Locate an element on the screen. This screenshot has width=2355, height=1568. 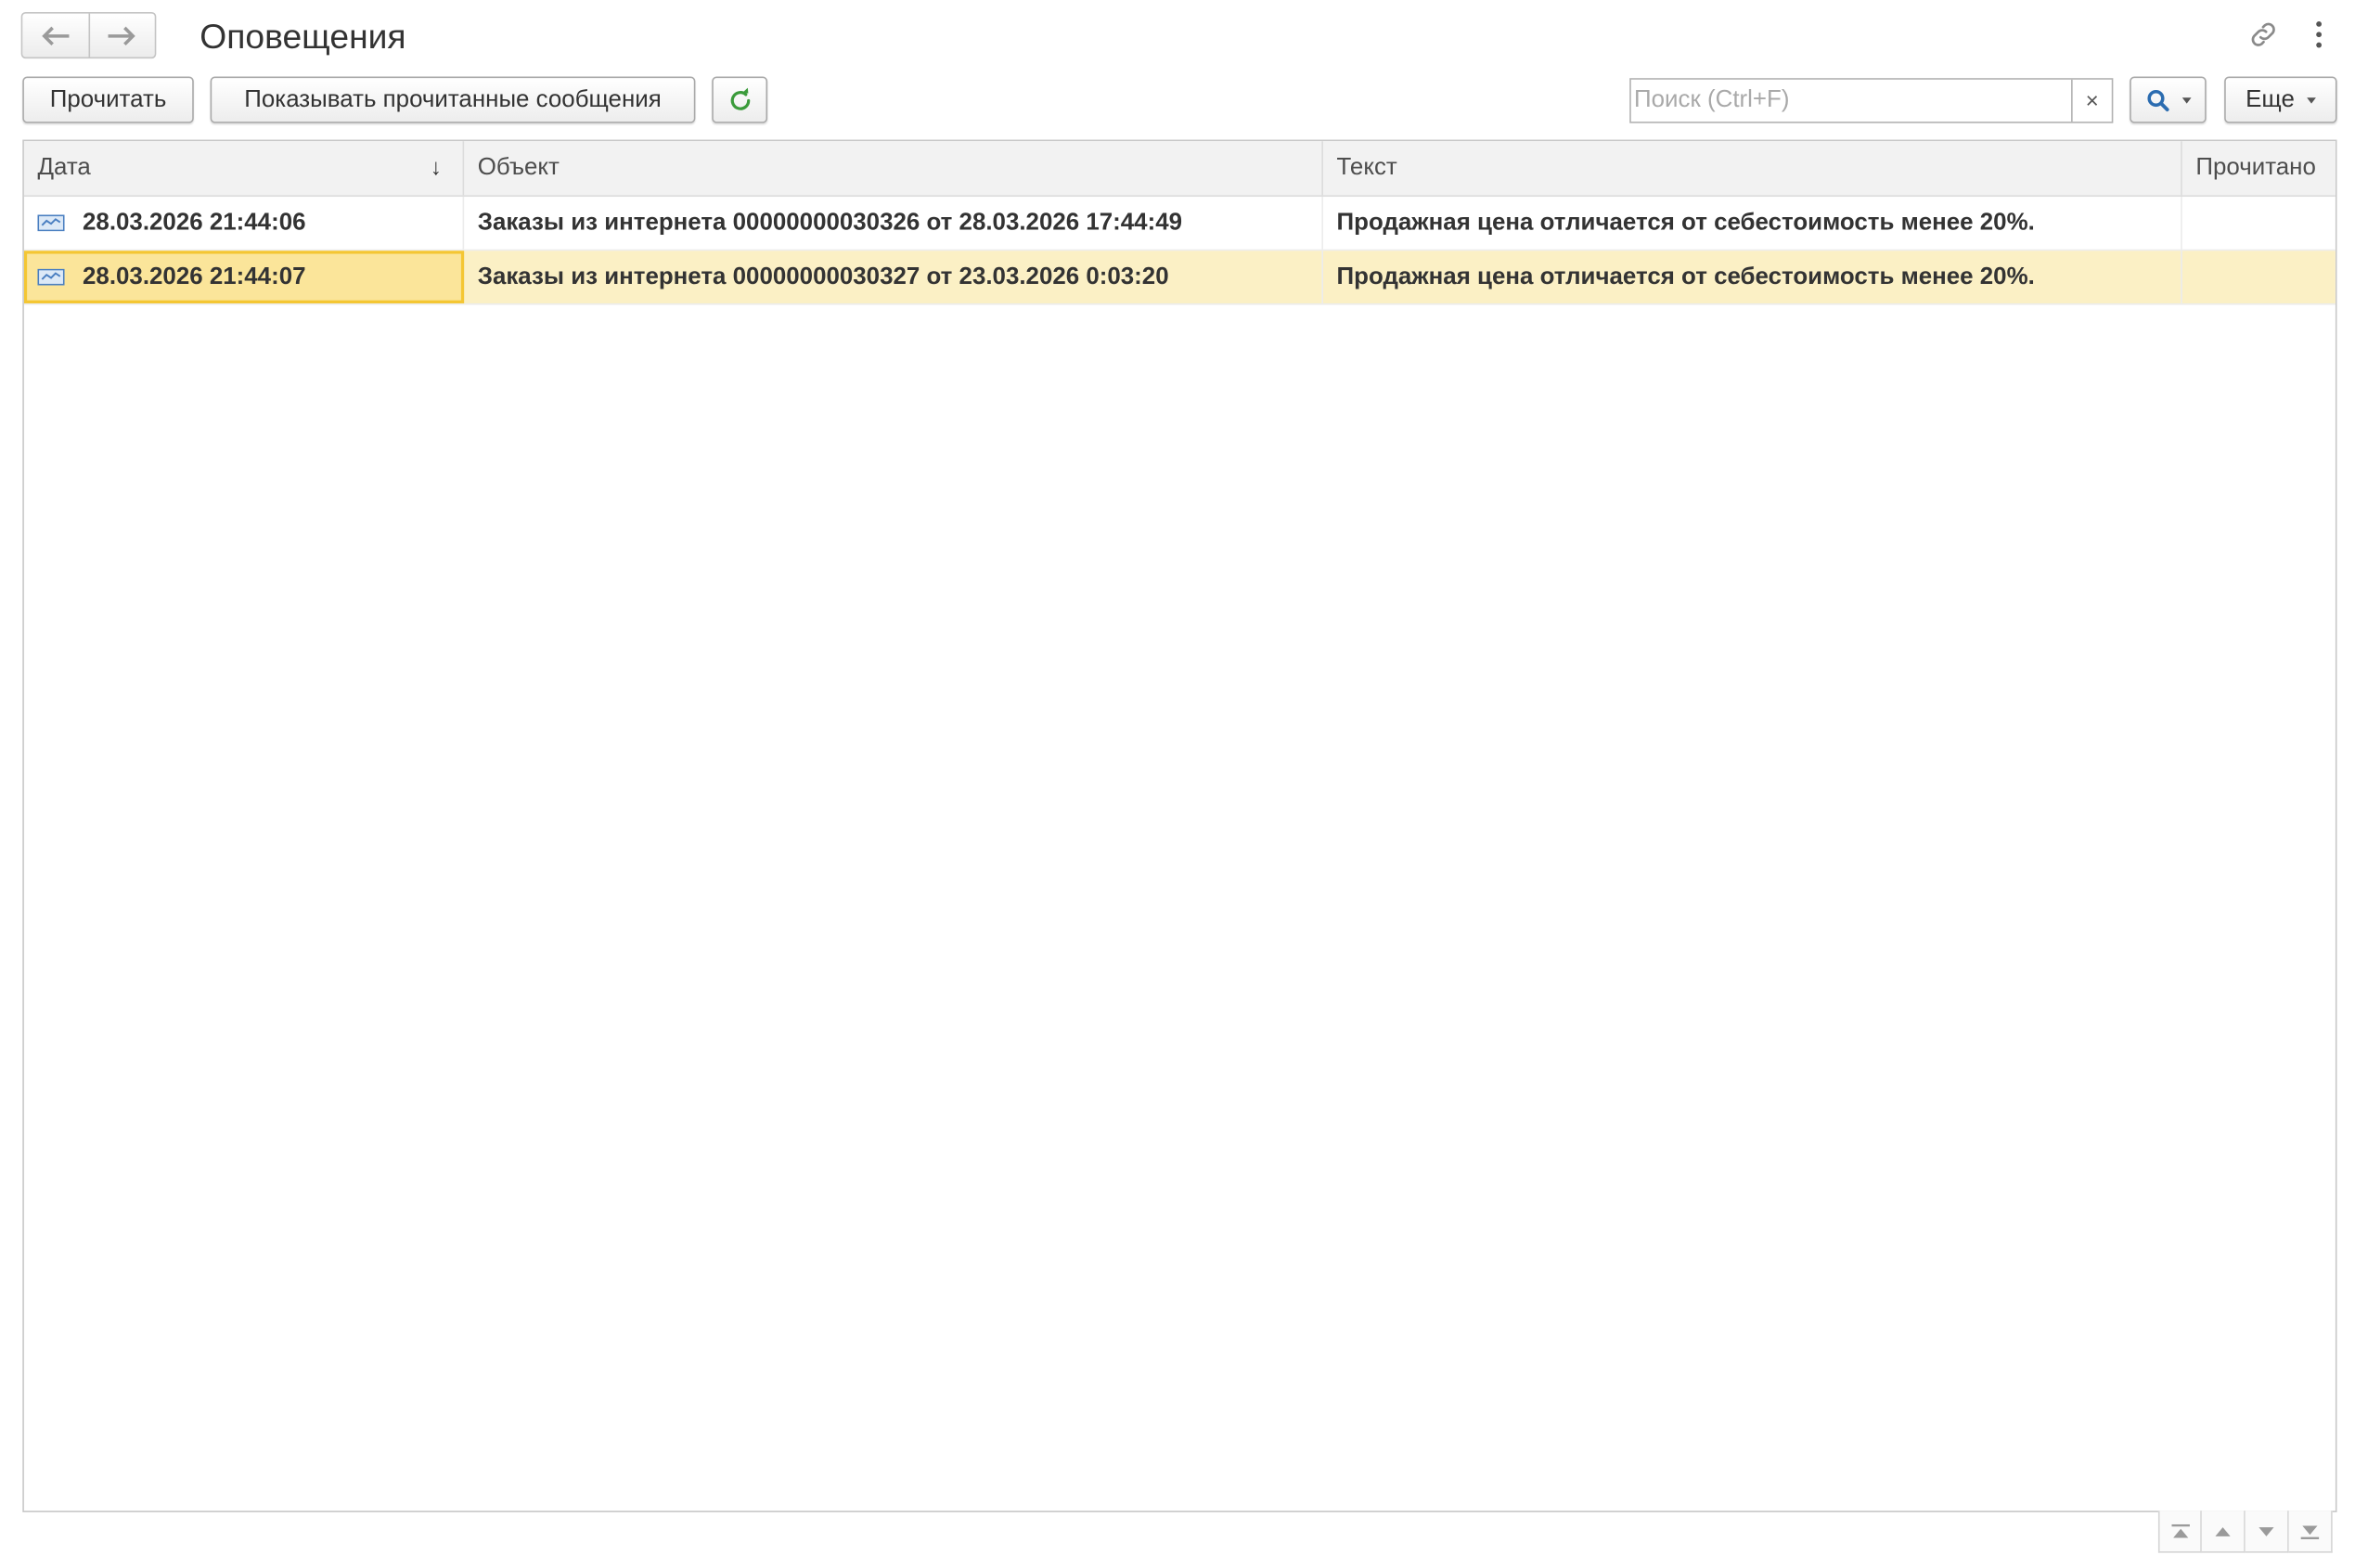
more-button-label: Еще is located at coordinates (2270, 99).